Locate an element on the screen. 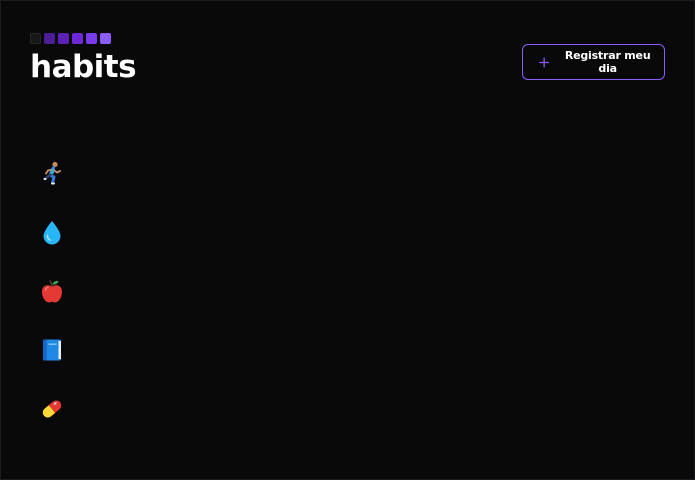 Image resolution: width=695 pixels, height=480 pixels. book-icon is located at coordinates (52, 350).